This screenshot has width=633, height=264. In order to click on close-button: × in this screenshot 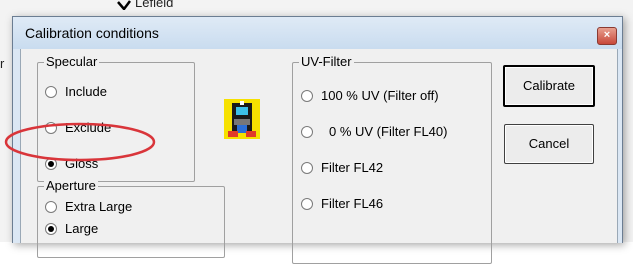, I will do `click(607, 36)`.